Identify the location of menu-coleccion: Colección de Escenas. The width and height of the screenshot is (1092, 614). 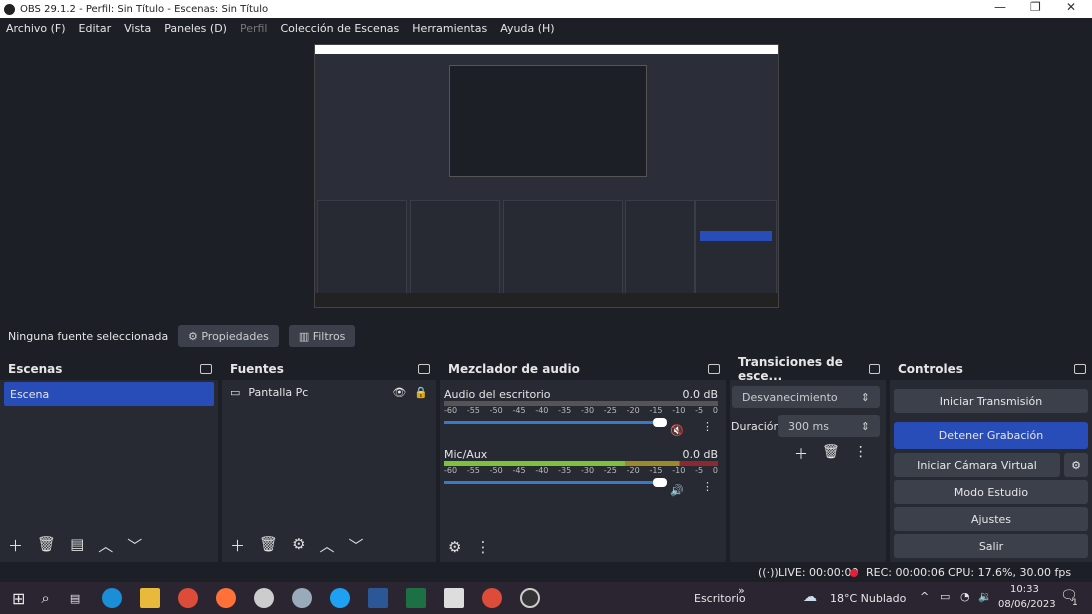
(340, 28).